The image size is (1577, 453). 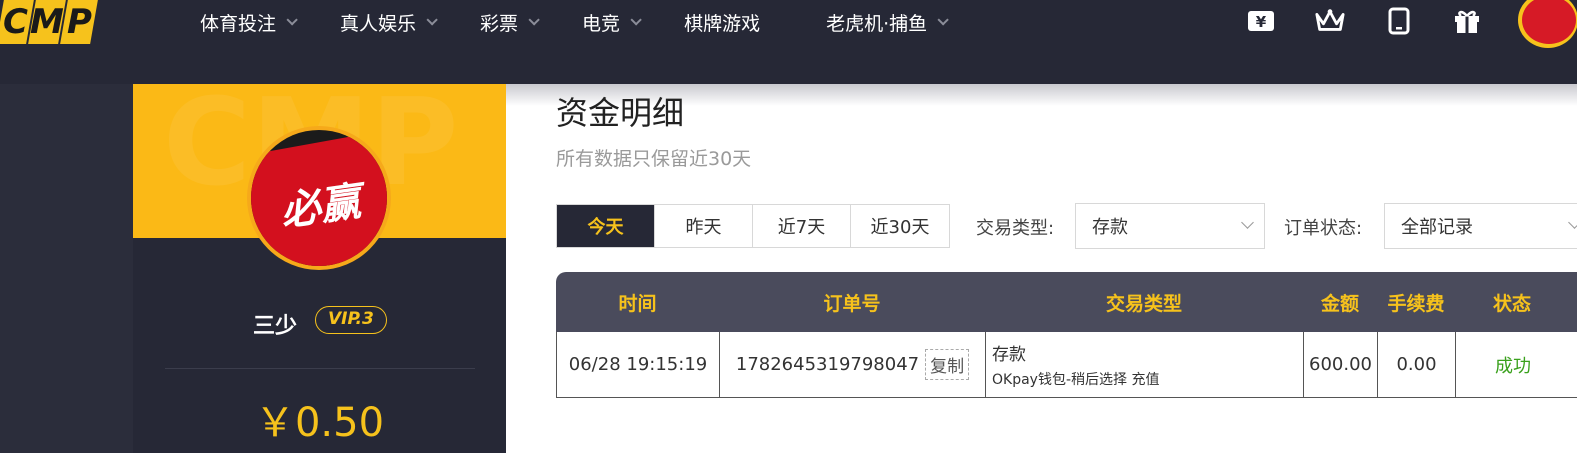 What do you see at coordinates (704, 226) in the screenshot?
I see `tab-yesterday: 昨天` at bounding box center [704, 226].